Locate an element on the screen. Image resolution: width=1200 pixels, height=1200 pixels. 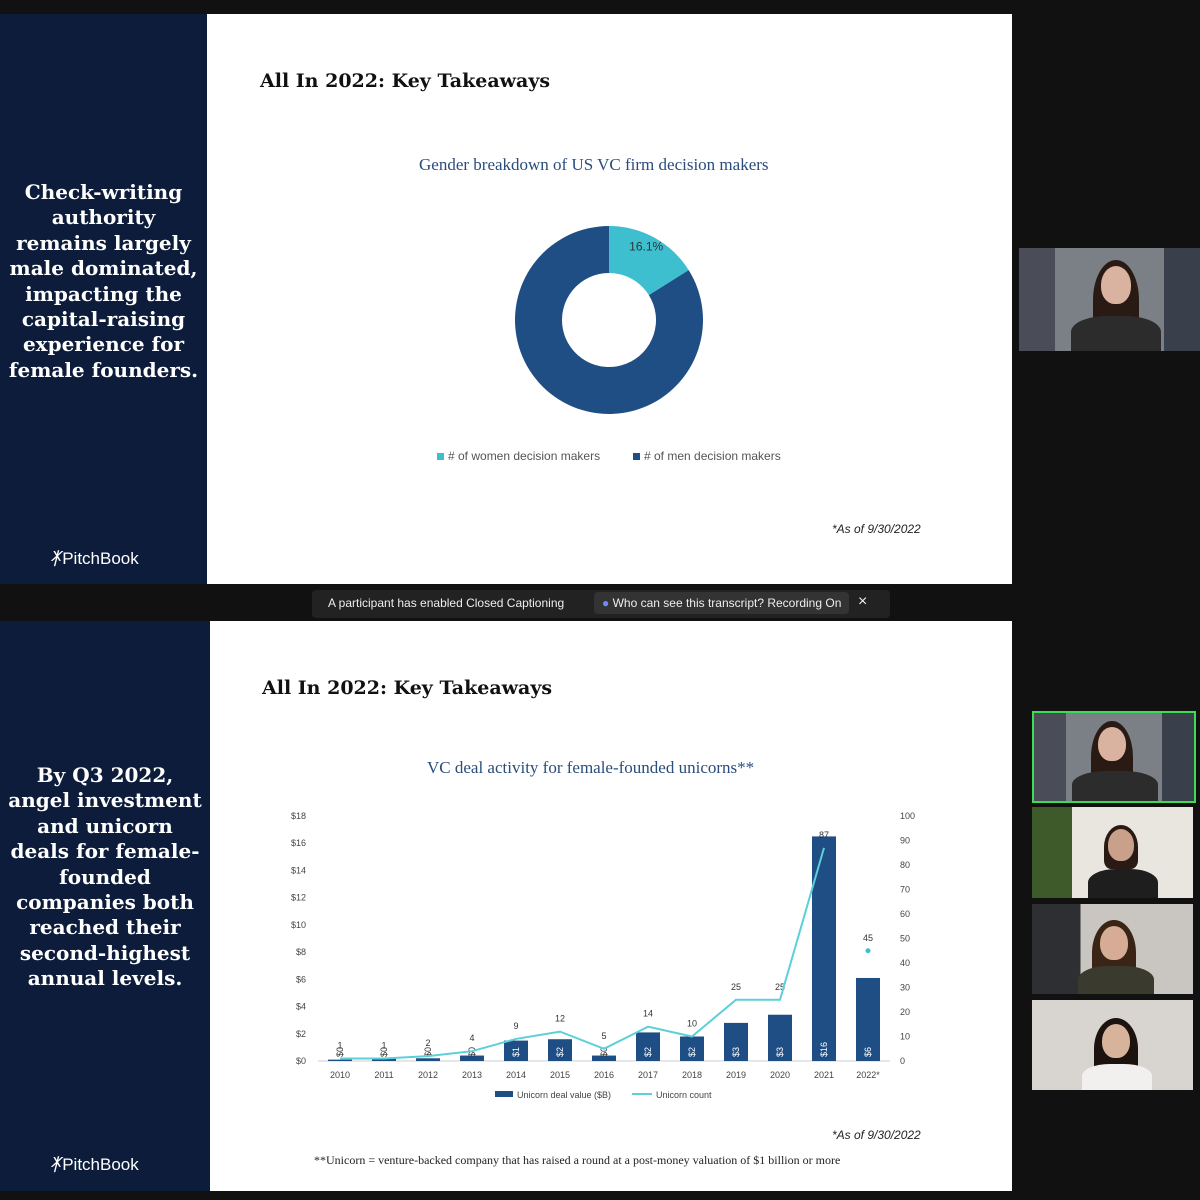
y-right-tick: 30 is located at coordinates (905, 988).